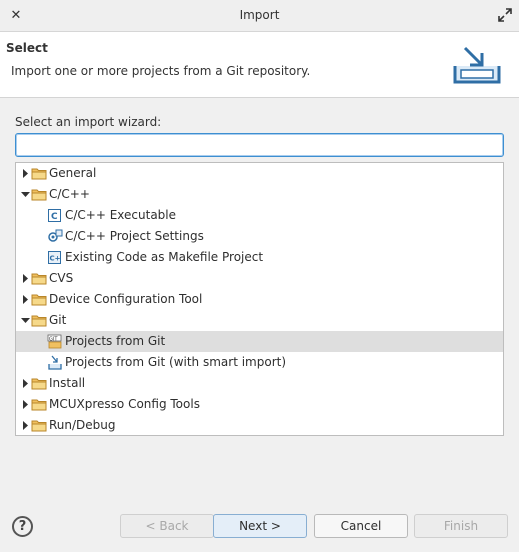  I want to click on tree-category: C/C++, so click(259, 194).